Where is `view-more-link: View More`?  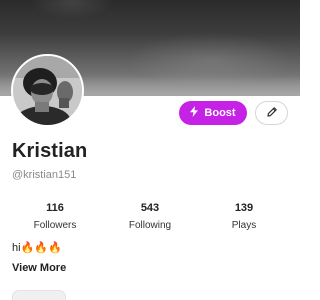 view-more-link: View More is located at coordinates (39, 268).